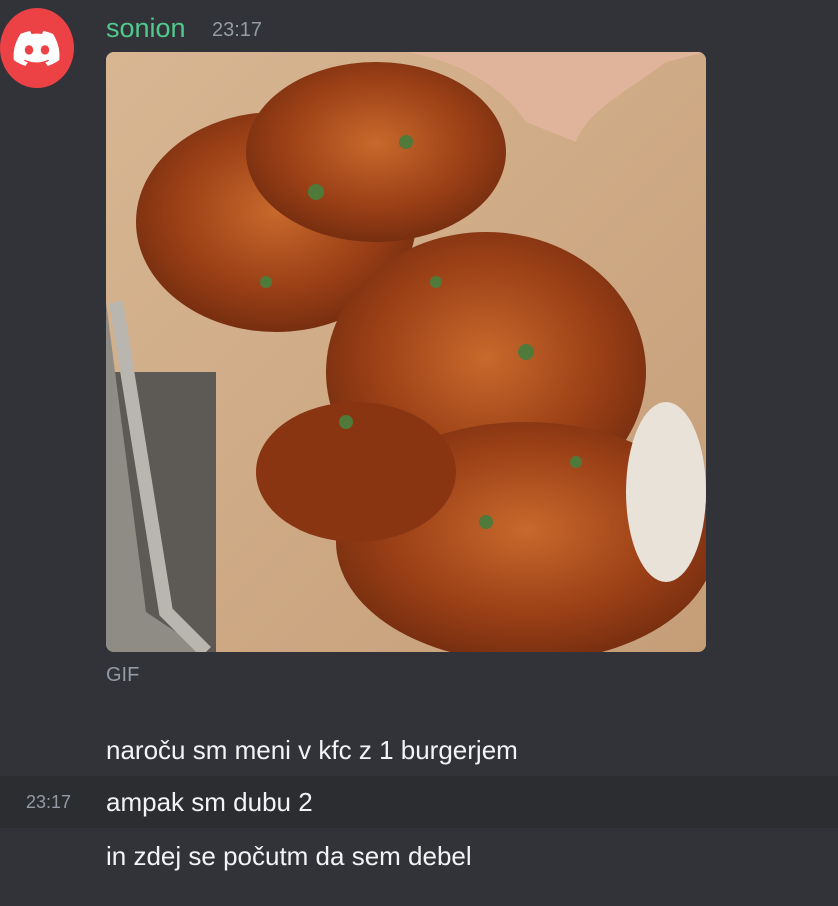 This screenshot has width=838, height=906. Describe the element at coordinates (312, 750) in the screenshot. I see `message-line-1: naroču sm meni v kfc z 1 burgerjem` at that location.